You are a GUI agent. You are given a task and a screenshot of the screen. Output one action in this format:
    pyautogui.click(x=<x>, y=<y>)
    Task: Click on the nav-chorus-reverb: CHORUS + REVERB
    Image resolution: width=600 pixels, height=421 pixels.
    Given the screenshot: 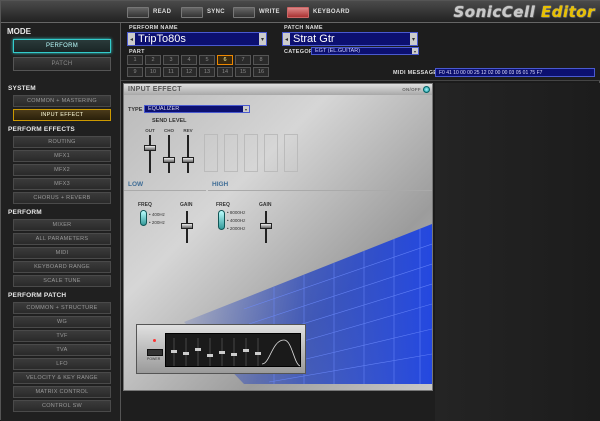 What is the action you would take?
    pyautogui.click(x=62, y=198)
    